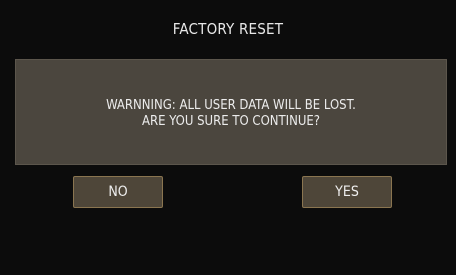  I want to click on no-button: NO, so click(118, 192).